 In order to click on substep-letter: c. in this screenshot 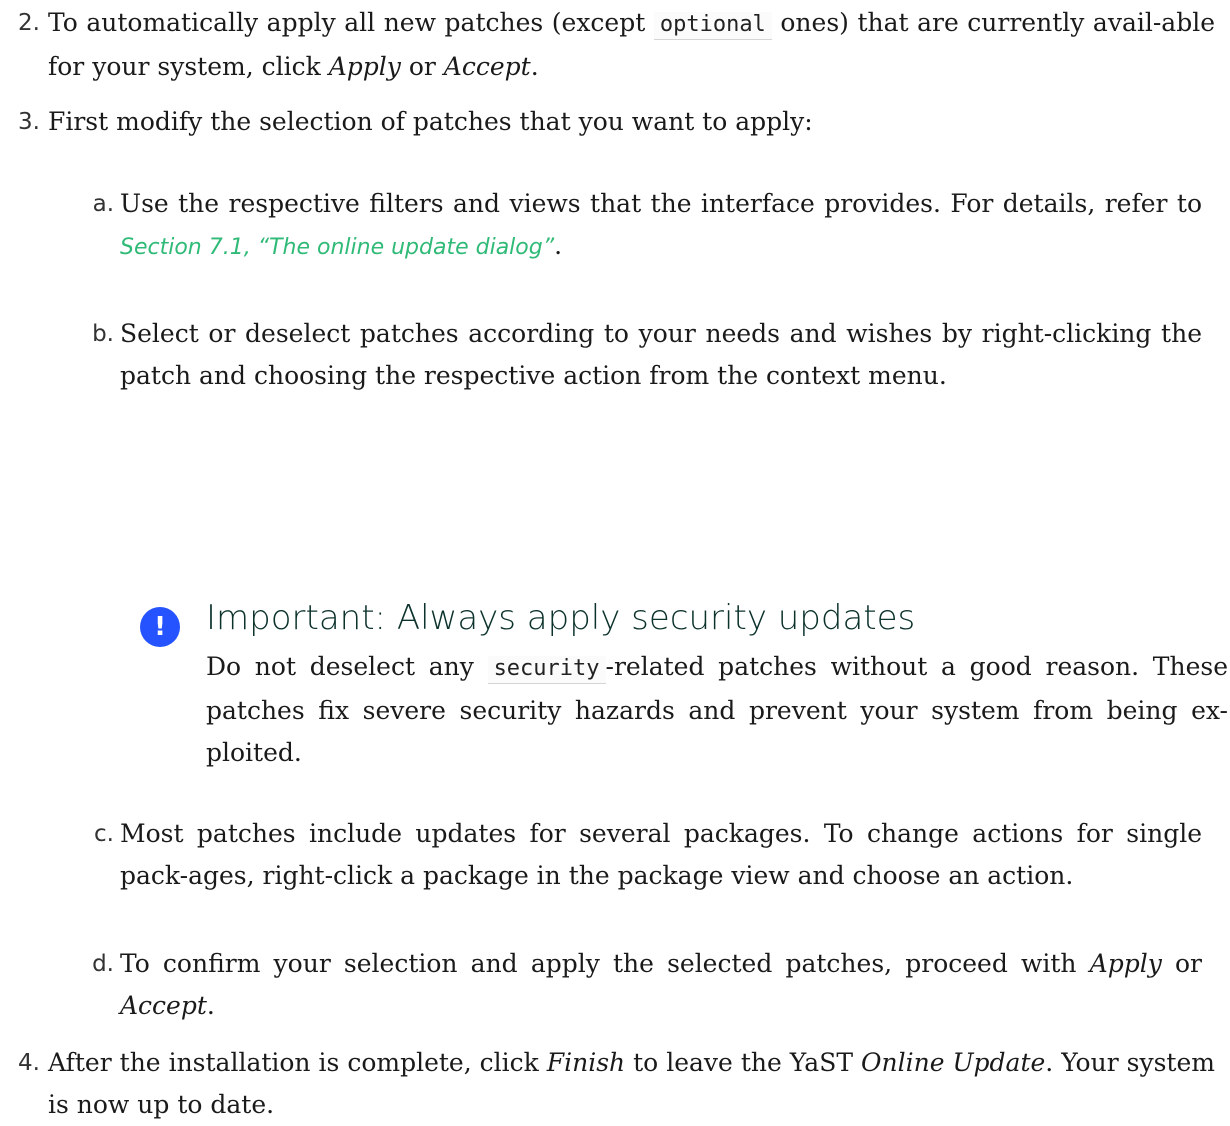, I will do `click(104, 834)`.